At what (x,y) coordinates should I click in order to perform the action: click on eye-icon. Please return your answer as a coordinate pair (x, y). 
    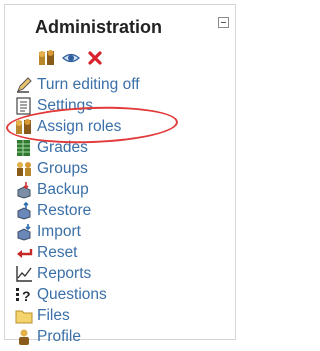
    Looking at the image, I should click on (71, 58).